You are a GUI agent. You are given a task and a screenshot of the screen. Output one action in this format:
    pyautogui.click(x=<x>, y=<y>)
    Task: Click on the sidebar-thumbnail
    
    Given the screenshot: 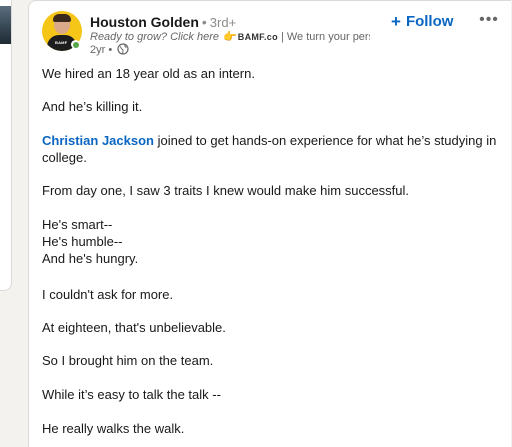 What is the action you would take?
    pyautogui.click(x=5, y=25)
    